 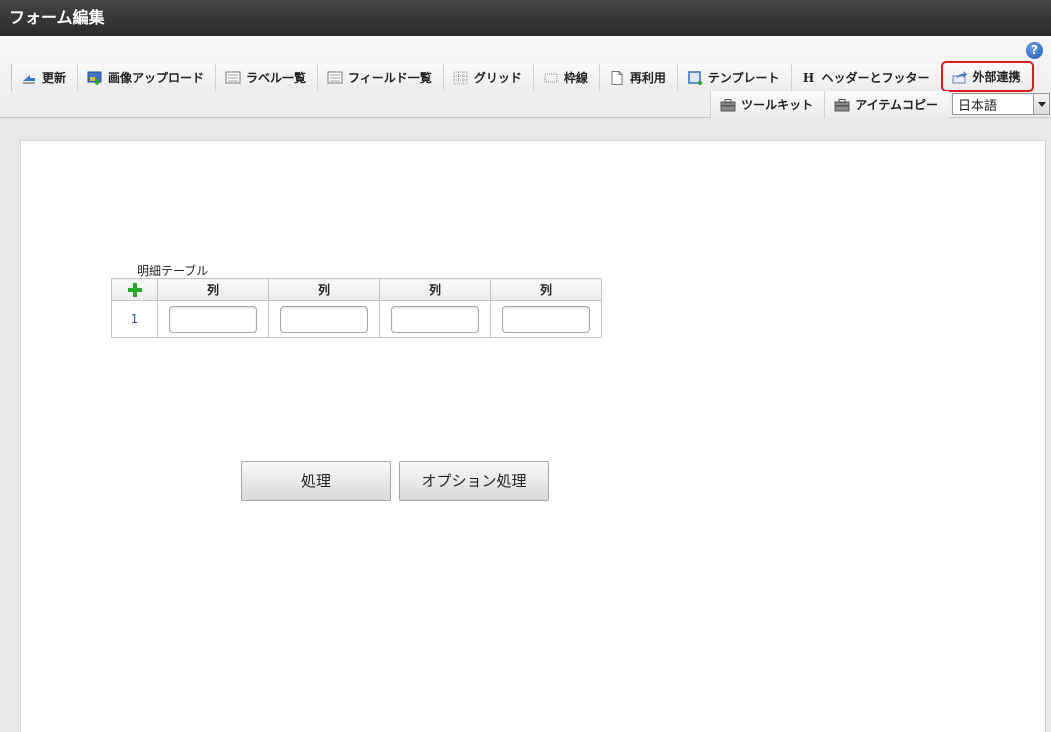 What do you see at coordinates (156, 78) in the screenshot?
I see `image-upload-label: 画像アップロード` at bounding box center [156, 78].